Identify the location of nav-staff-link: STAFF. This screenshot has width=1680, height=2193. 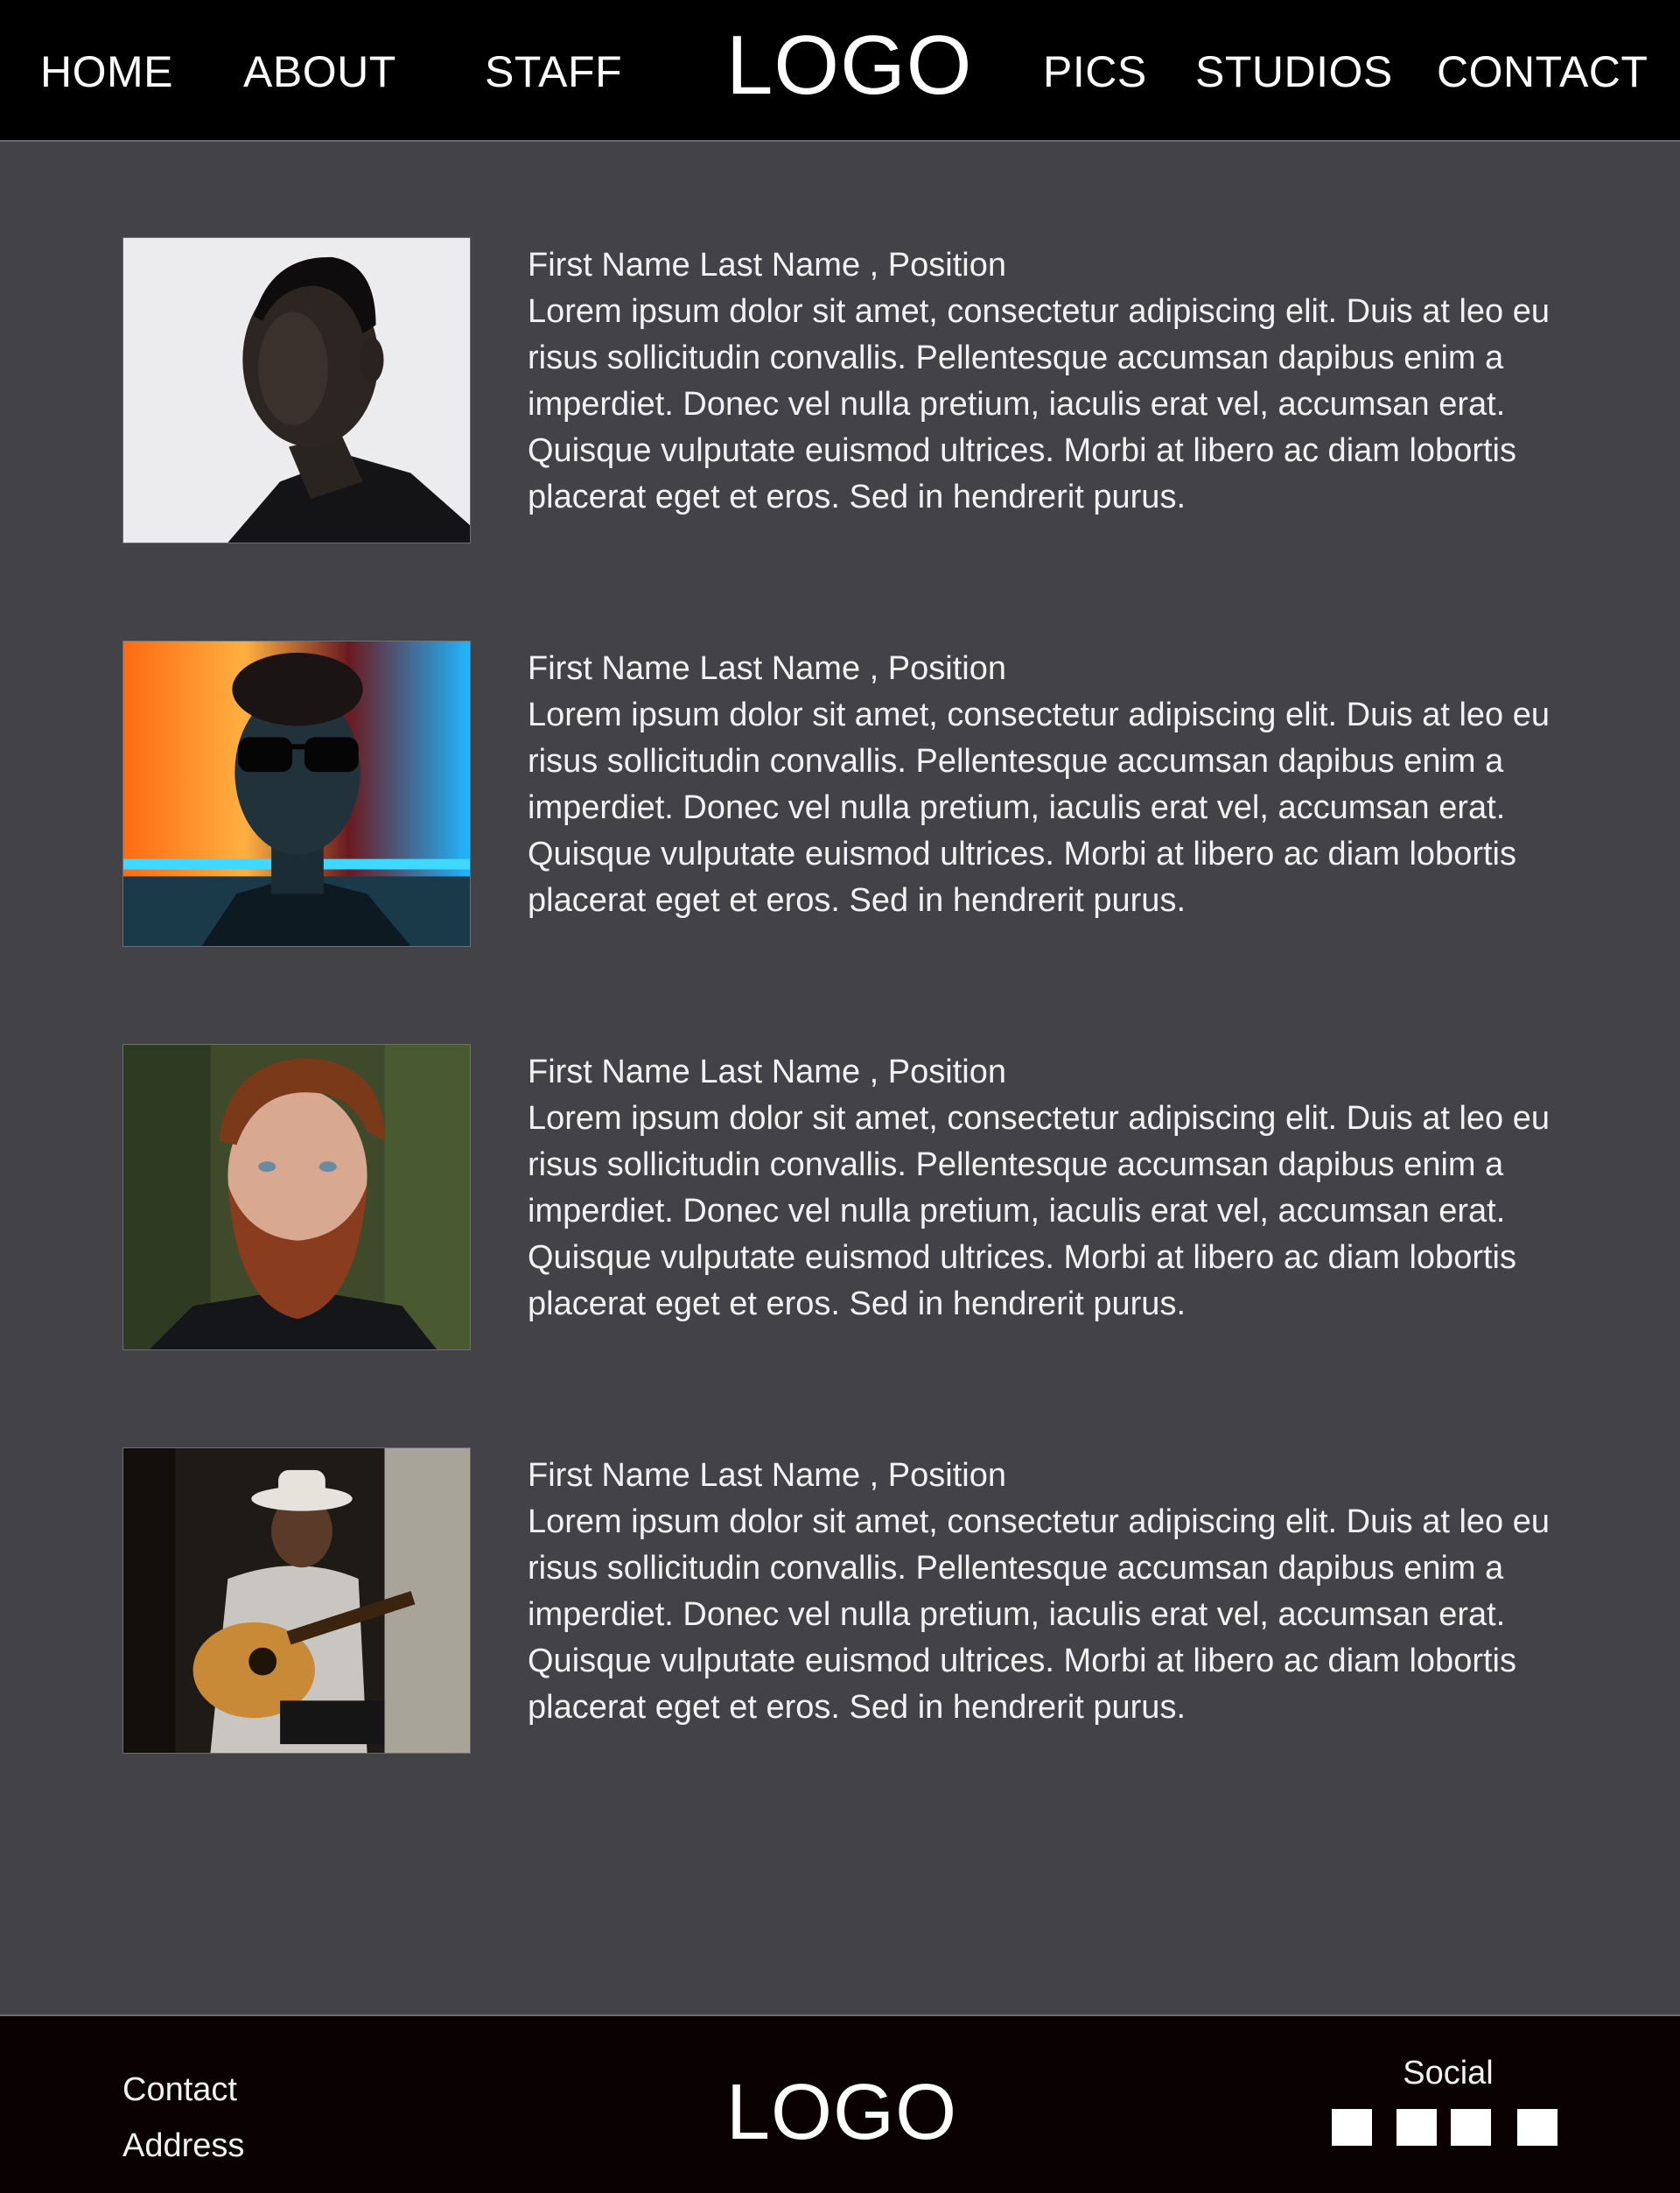
(553, 72).